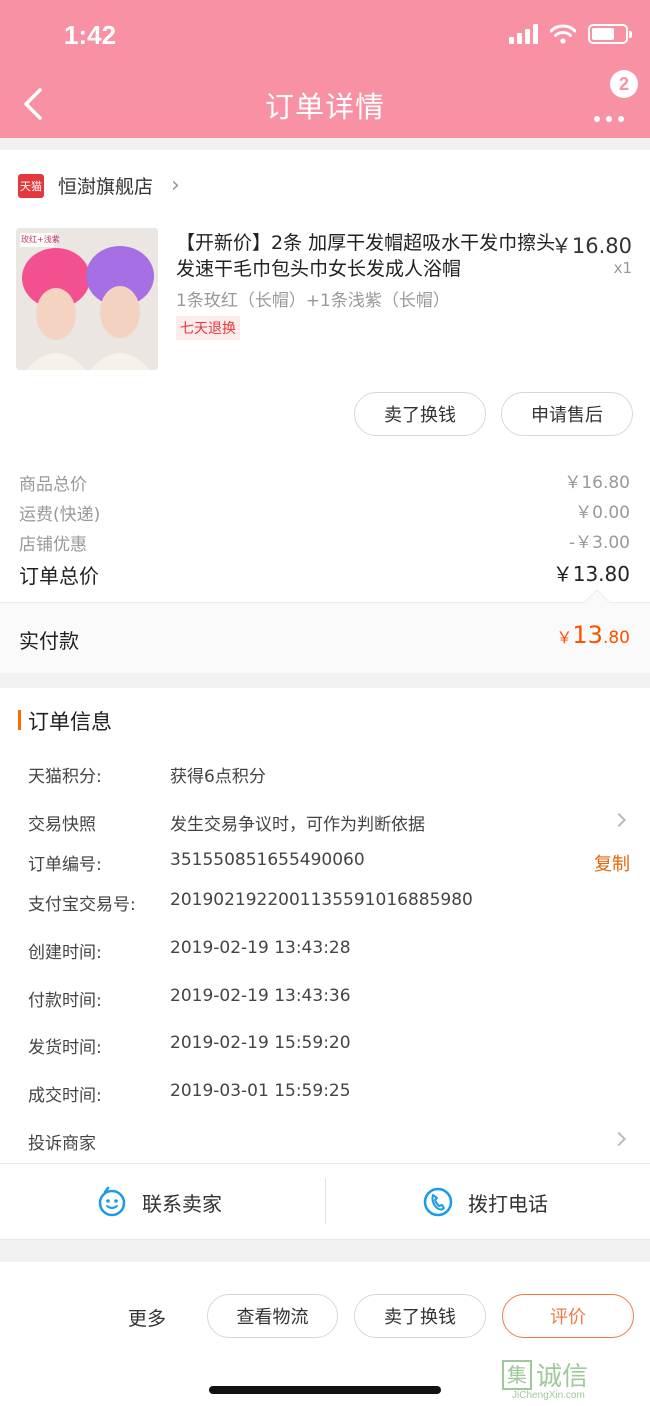  I want to click on sell-for-cash-button: 卖了换钱, so click(420, 414).